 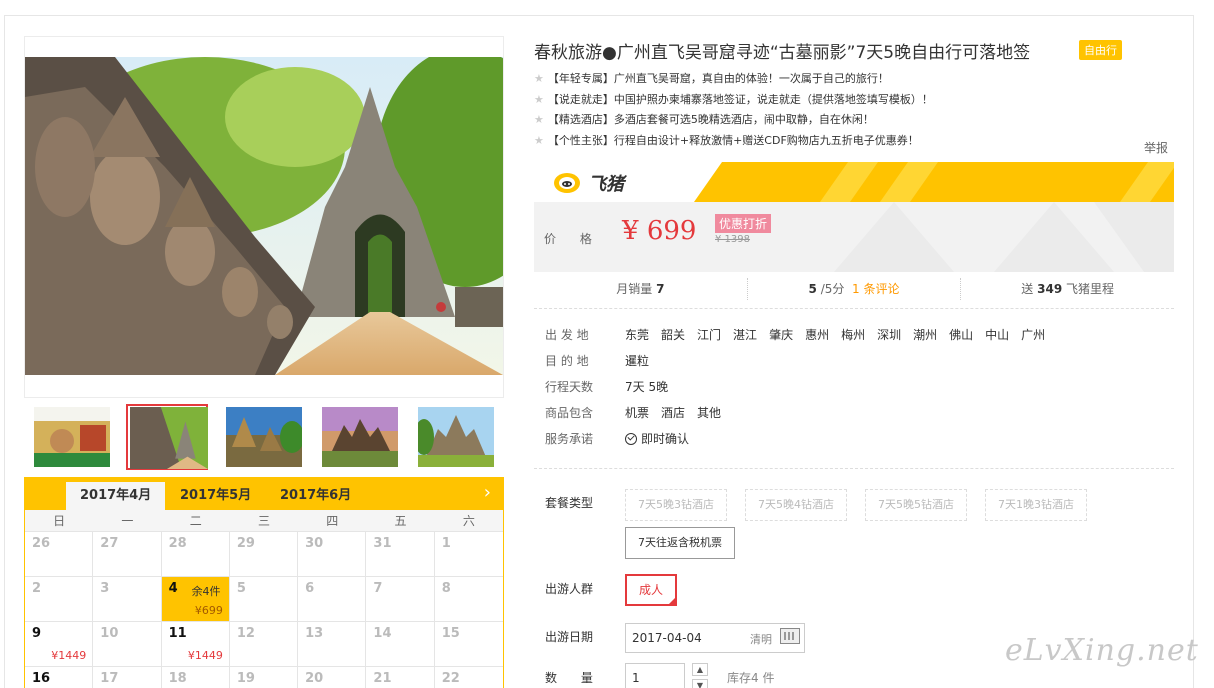 What do you see at coordinates (854, 468) in the screenshot?
I see `divider` at bounding box center [854, 468].